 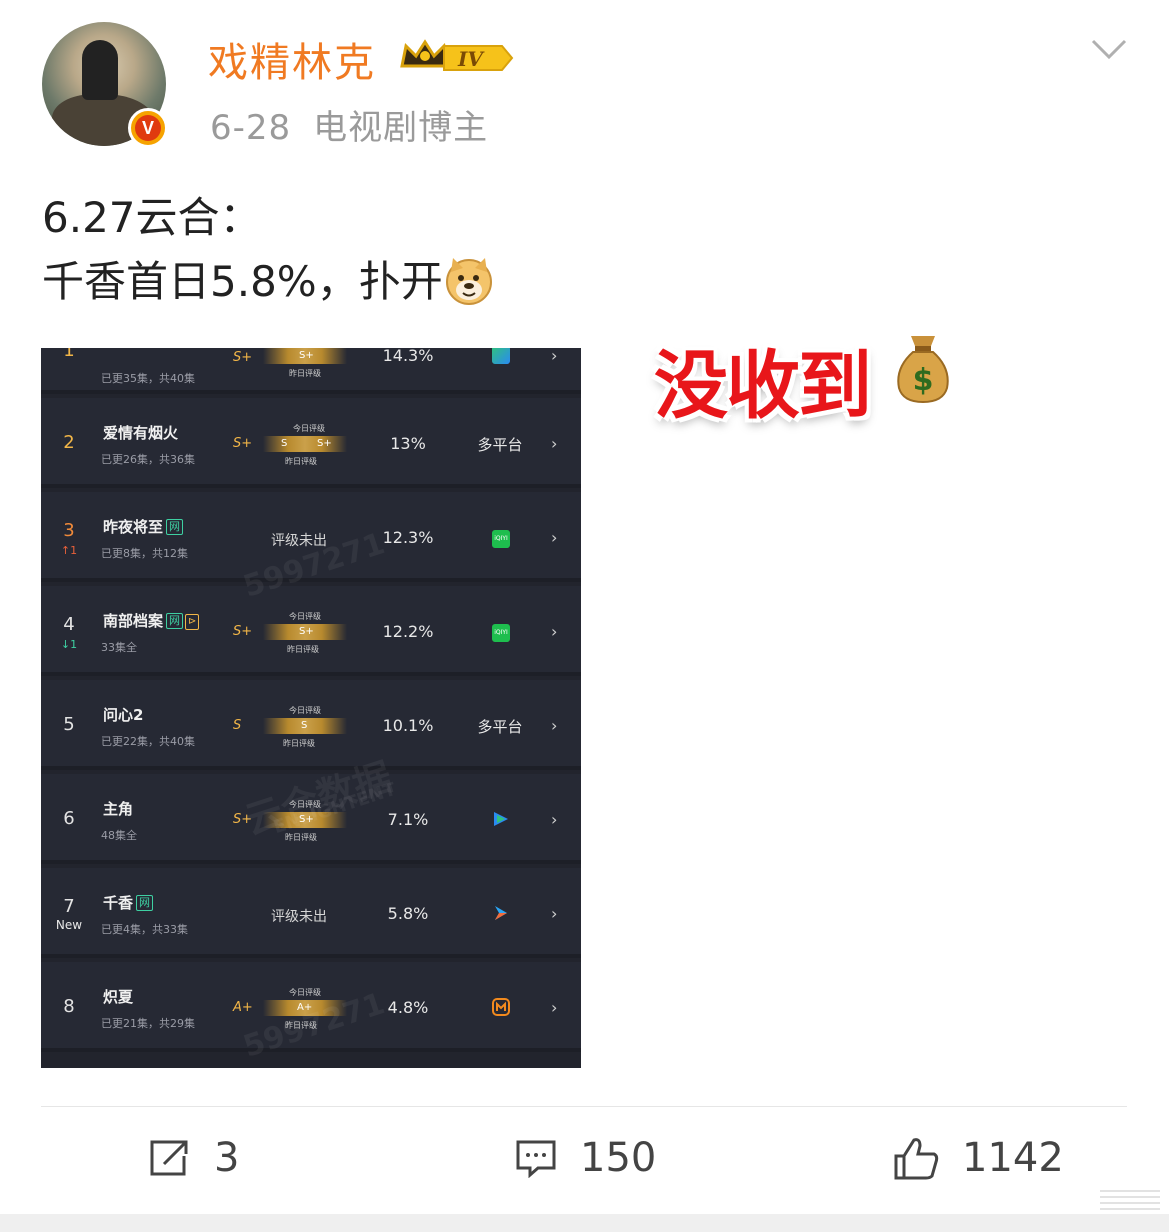 I want to click on episode-info: 已更26集，共36集, so click(x=148, y=459).